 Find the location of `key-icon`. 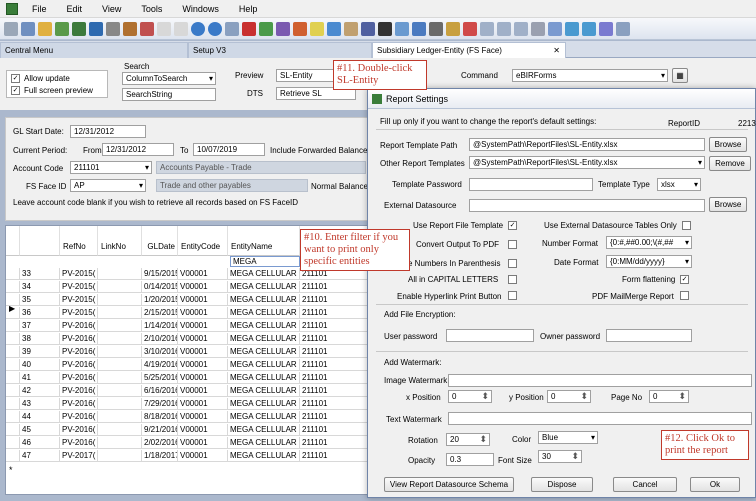

key-icon is located at coordinates (453, 28).